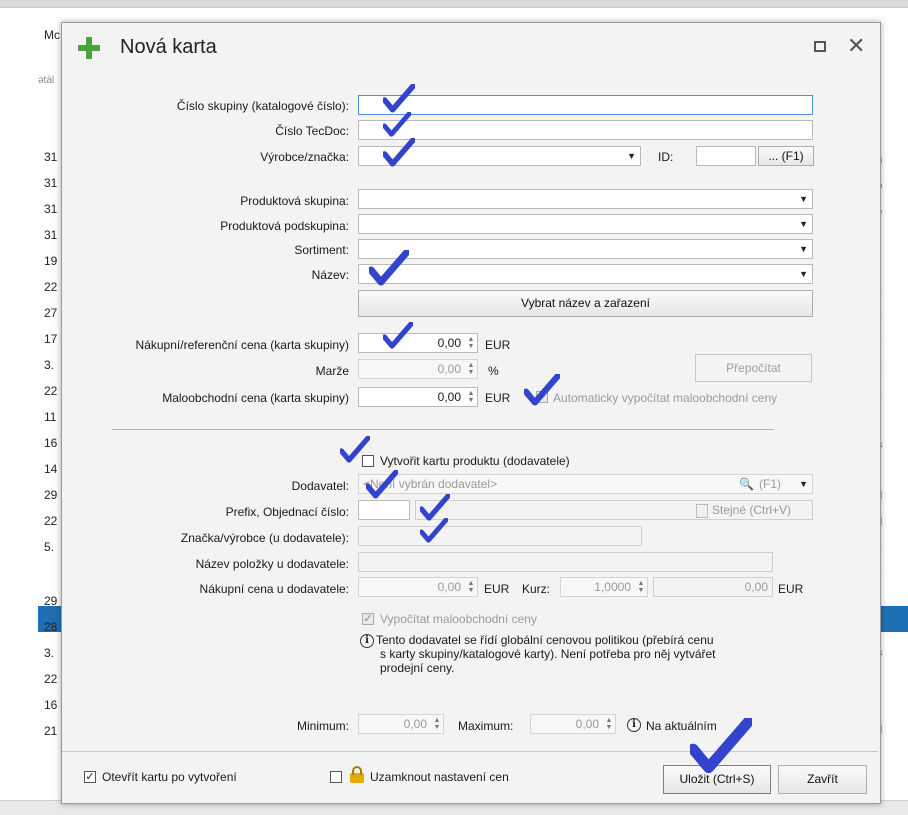  Describe the element at coordinates (418, 587) in the screenshot. I see `nakupni-cena-dodavatele-input: 0,00 ▲ ▼` at that location.